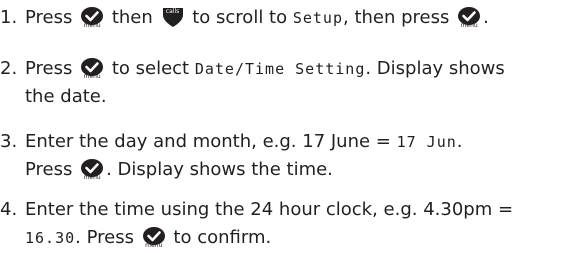 The width and height of the screenshot is (572, 253). What do you see at coordinates (426, 142) in the screenshot?
I see `display-text: 17 Jun` at bounding box center [426, 142].